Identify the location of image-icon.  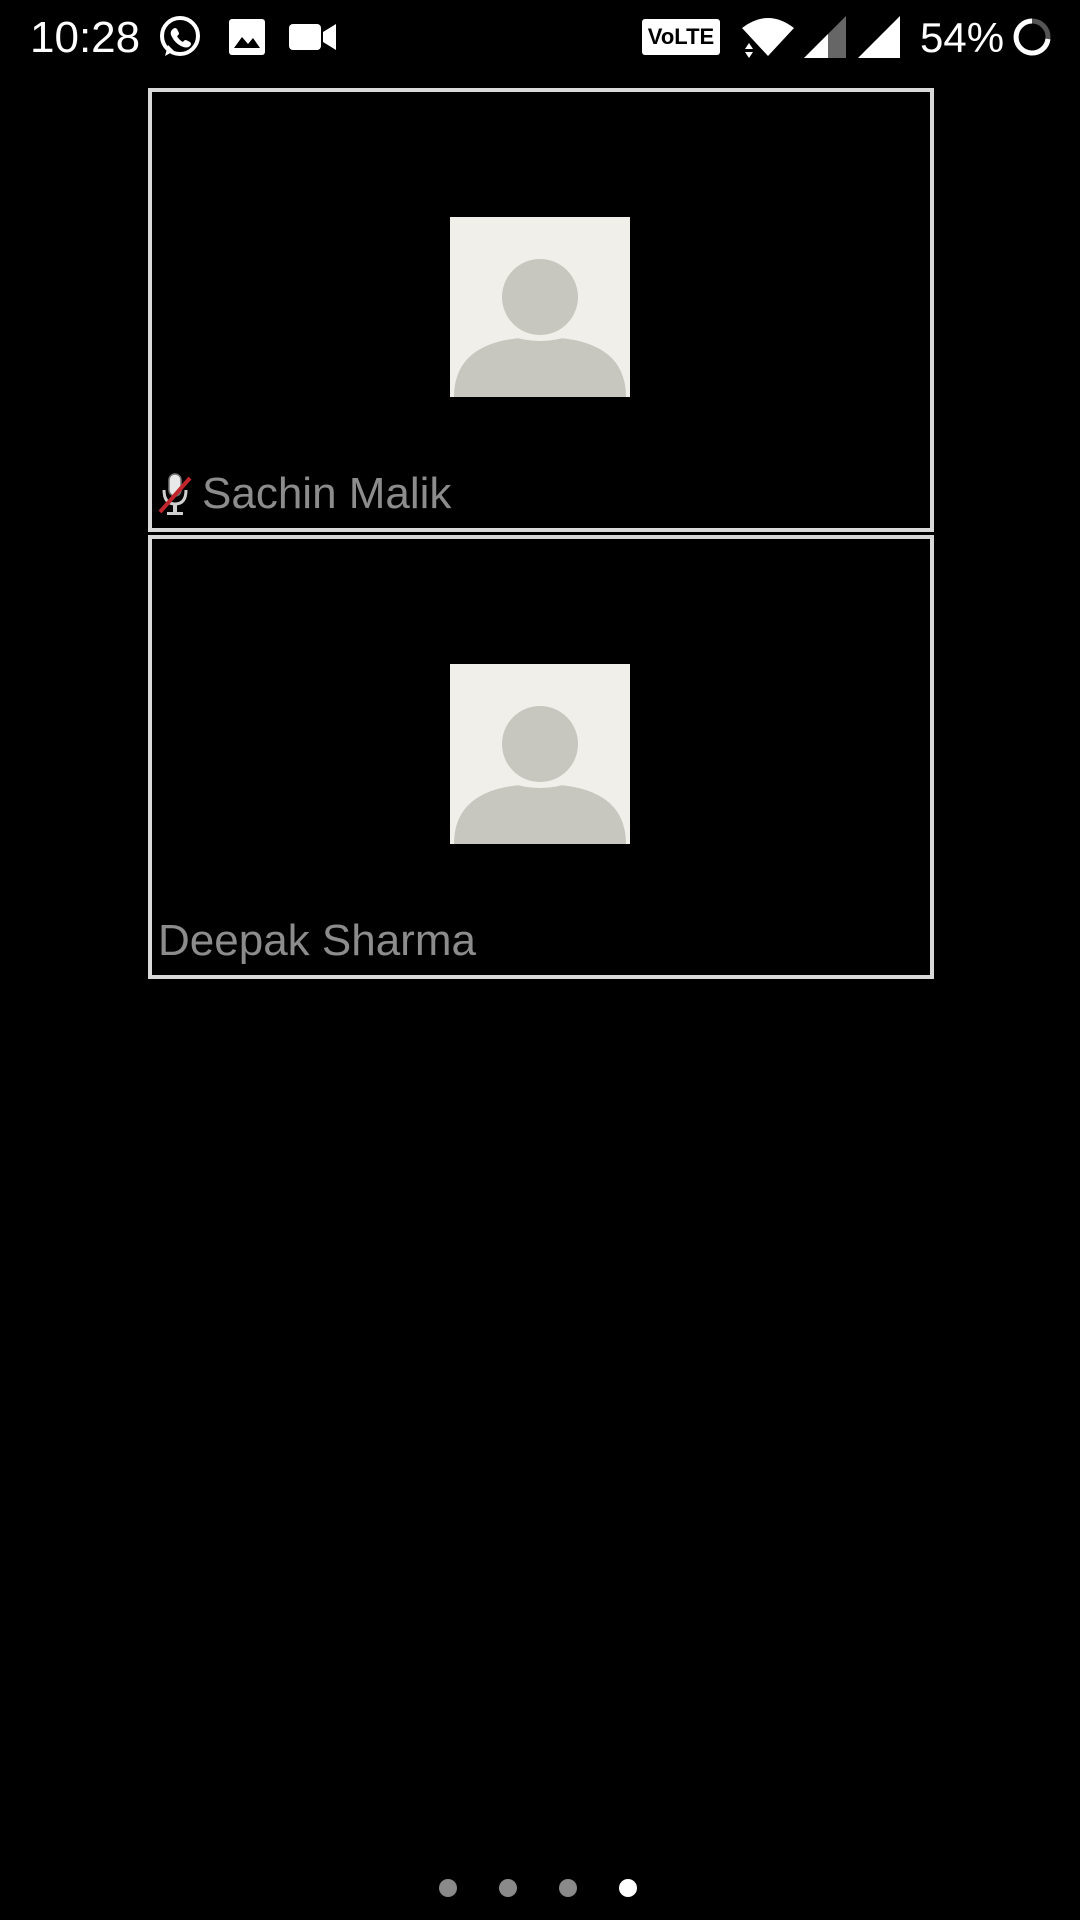
(247, 37).